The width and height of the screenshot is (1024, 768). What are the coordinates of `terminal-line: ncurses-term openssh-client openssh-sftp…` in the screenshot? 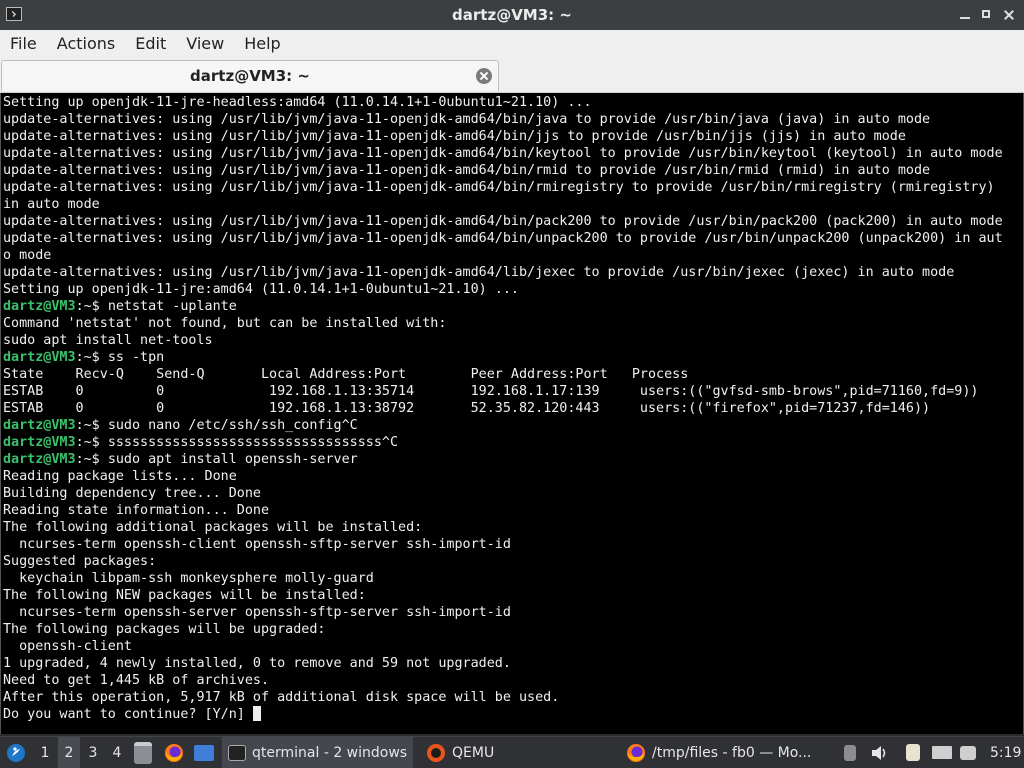 It's located at (511, 544).